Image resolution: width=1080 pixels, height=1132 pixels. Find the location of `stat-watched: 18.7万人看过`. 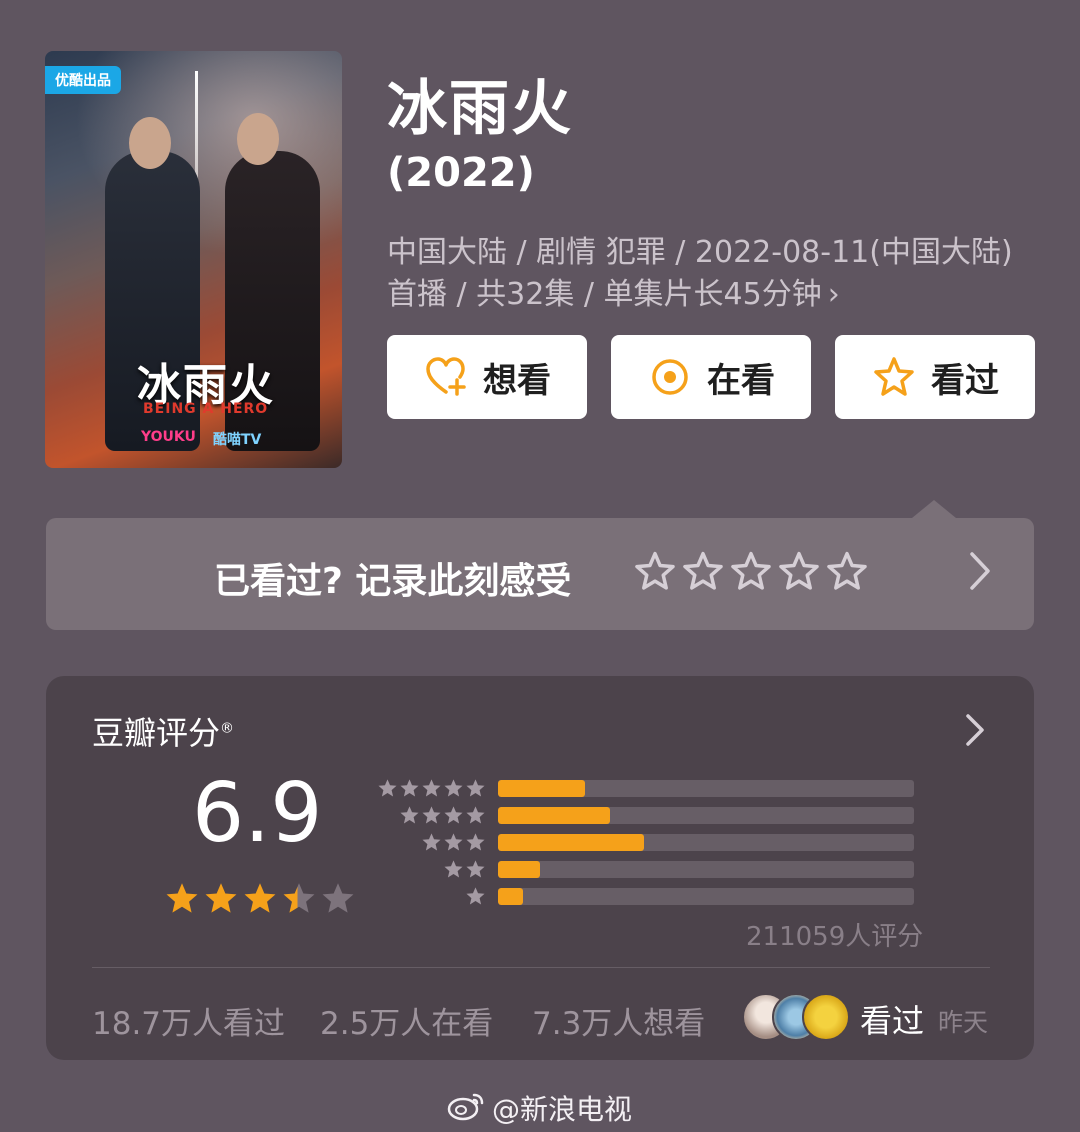

stat-watched: 18.7万人看过 is located at coordinates (188, 1020).